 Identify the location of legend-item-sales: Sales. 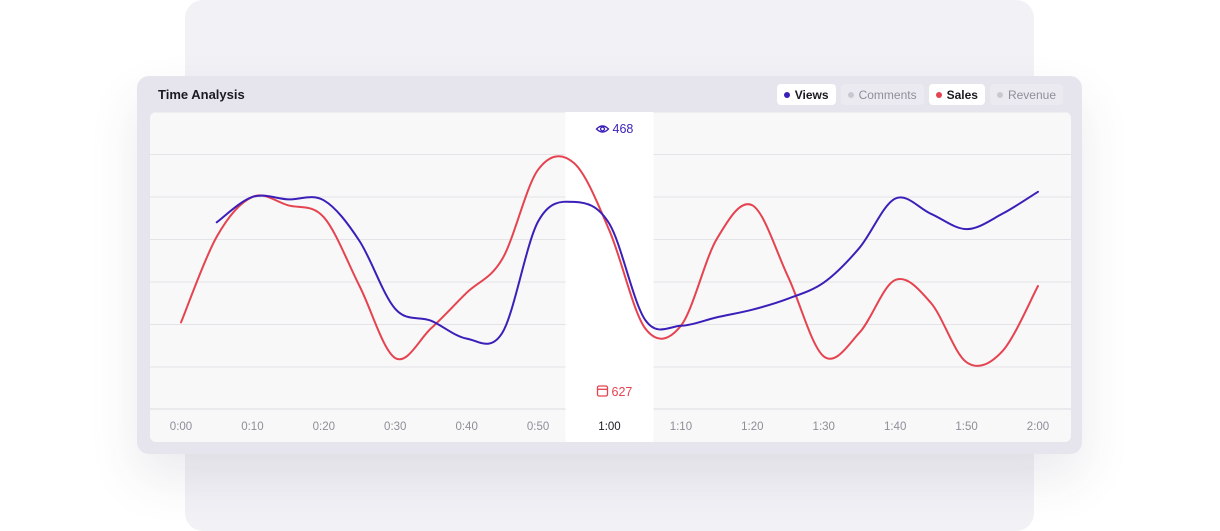
(956, 94).